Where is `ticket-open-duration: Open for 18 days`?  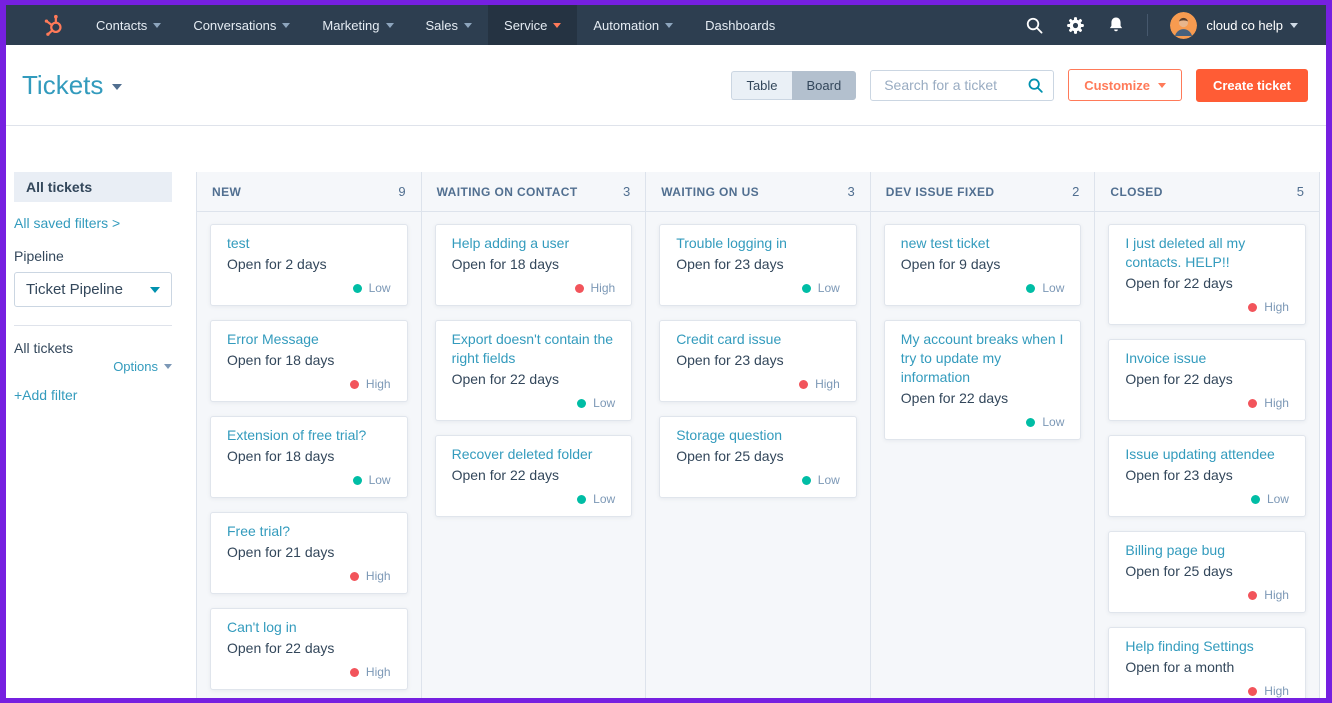 ticket-open-duration: Open for 18 days is located at coordinates (281, 360).